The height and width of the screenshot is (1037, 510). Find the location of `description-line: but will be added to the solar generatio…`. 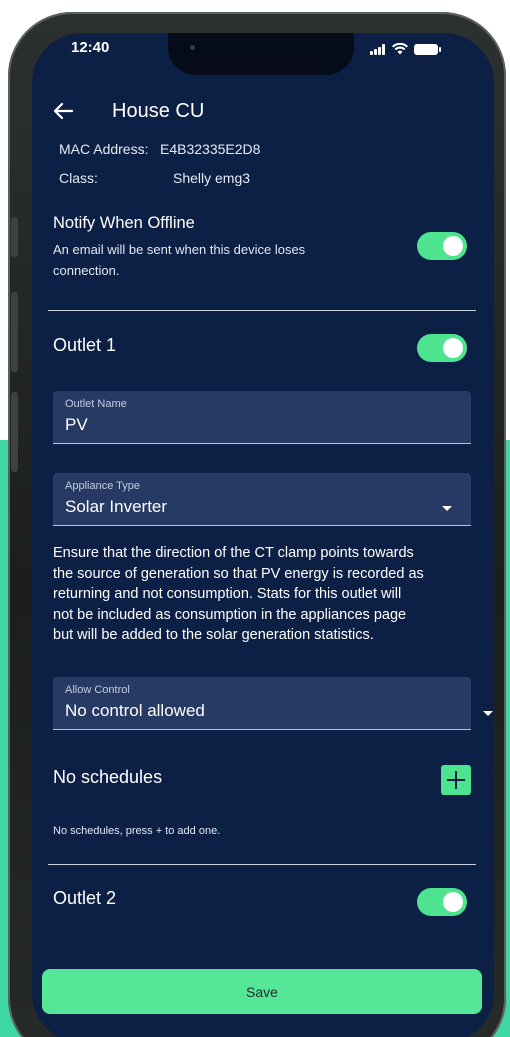

description-line: but will be added to the solar generatio… is located at coordinates (213, 635).